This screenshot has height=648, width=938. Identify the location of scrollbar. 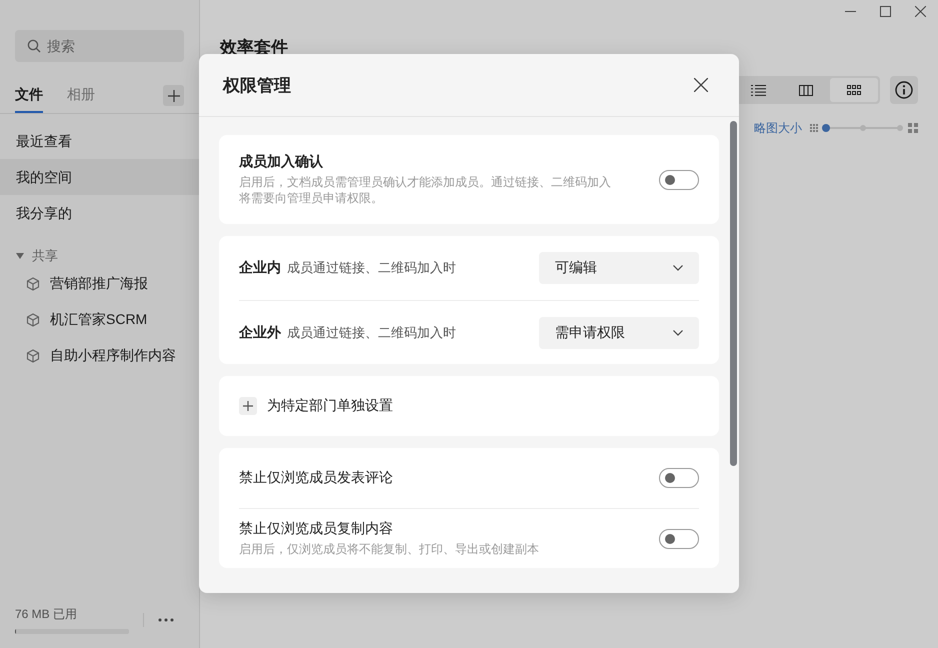
(733, 293).